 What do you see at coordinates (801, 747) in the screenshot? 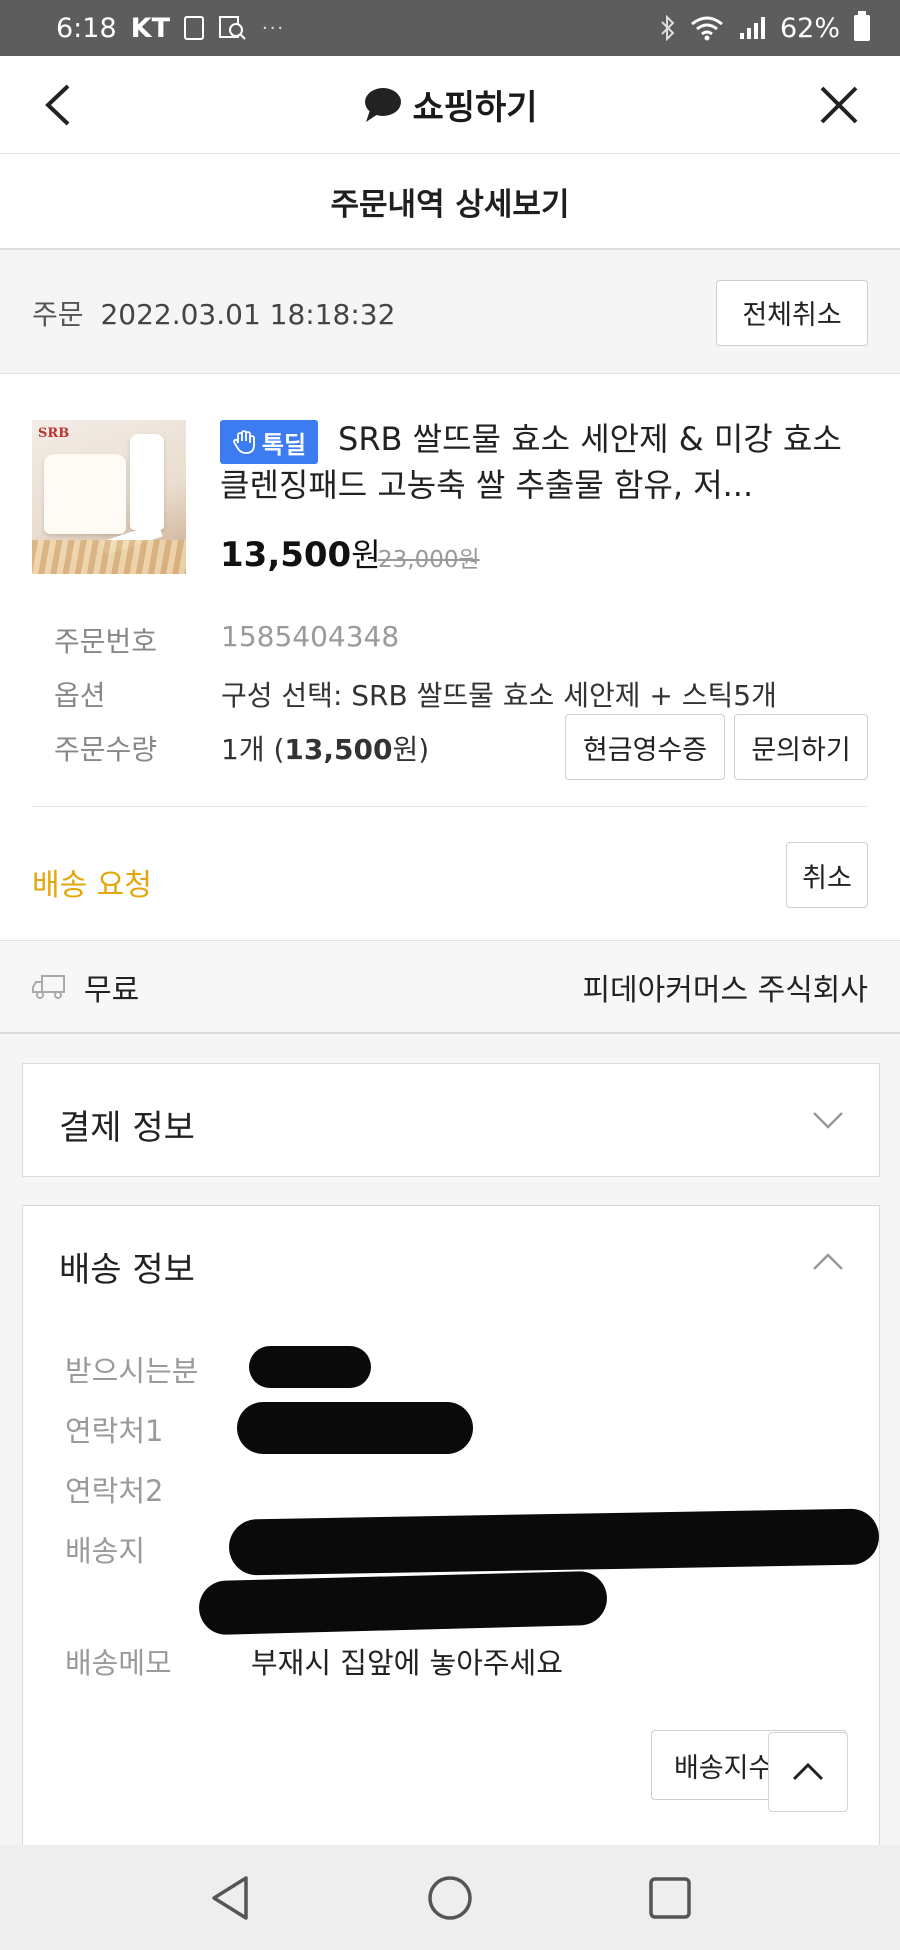
I see `inquiry-button: 문의하기` at bounding box center [801, 747].